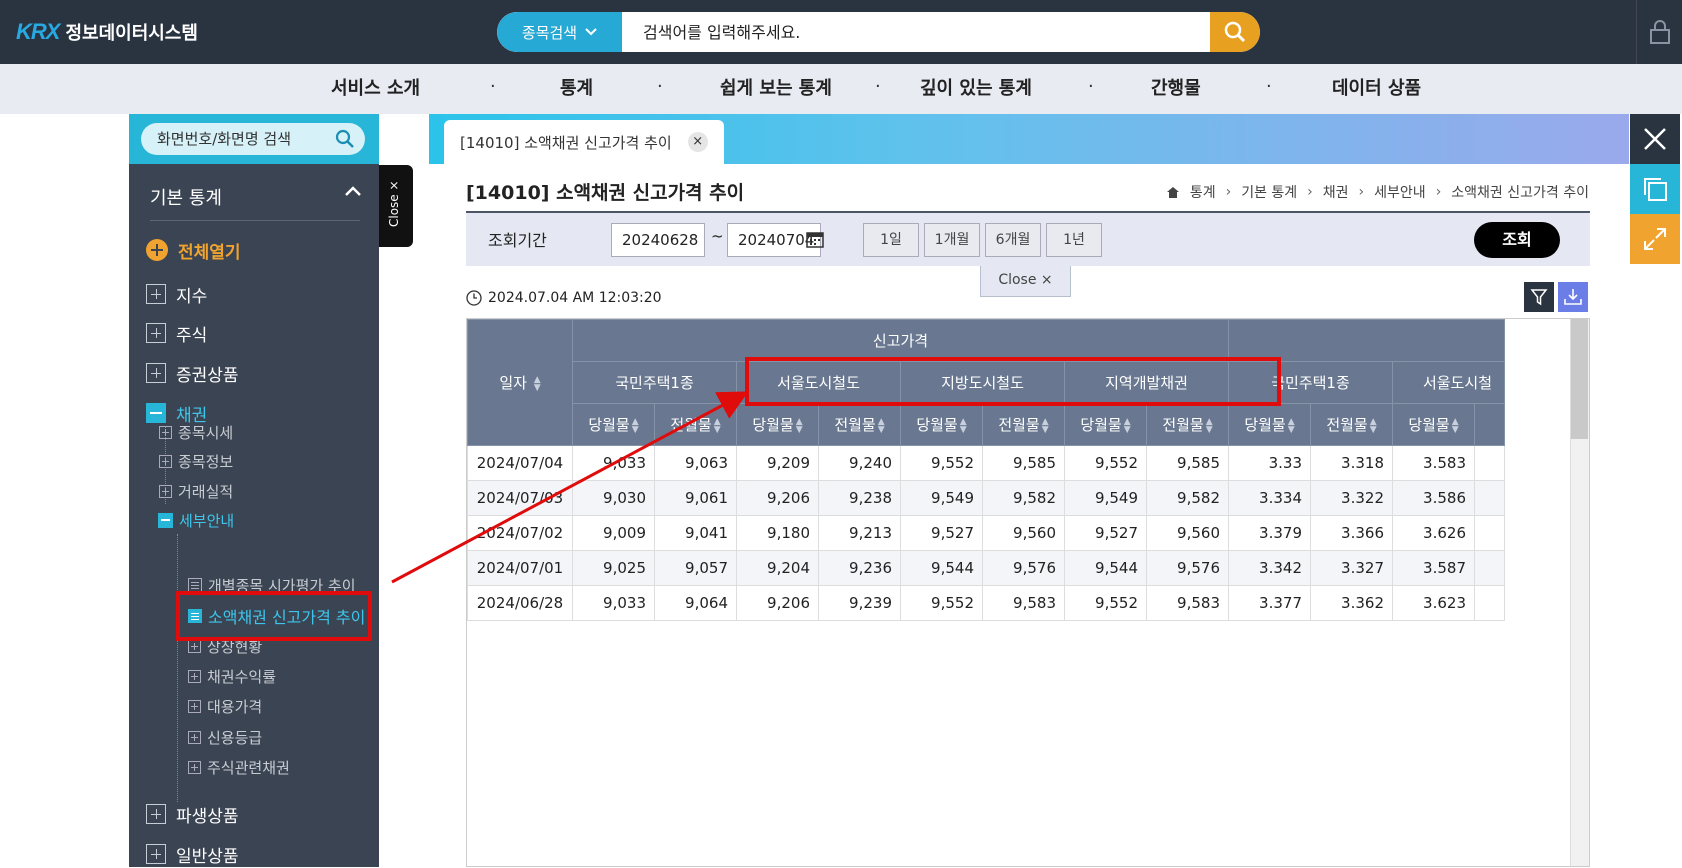 This screenshot has height=868, width=1682. Describe the element at coordinates (564, 298) in the screenshot. I see `timestamp: 2024.07.04 AM 12:03:20` at that location.